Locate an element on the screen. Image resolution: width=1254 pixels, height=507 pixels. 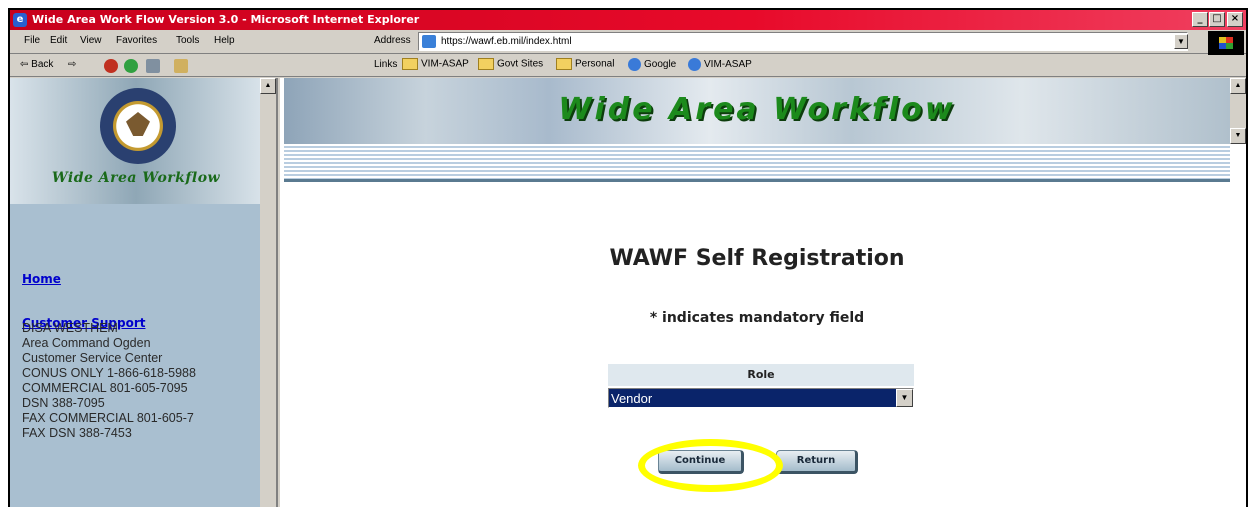
address-label: Address is located at coordinates (392, 40).